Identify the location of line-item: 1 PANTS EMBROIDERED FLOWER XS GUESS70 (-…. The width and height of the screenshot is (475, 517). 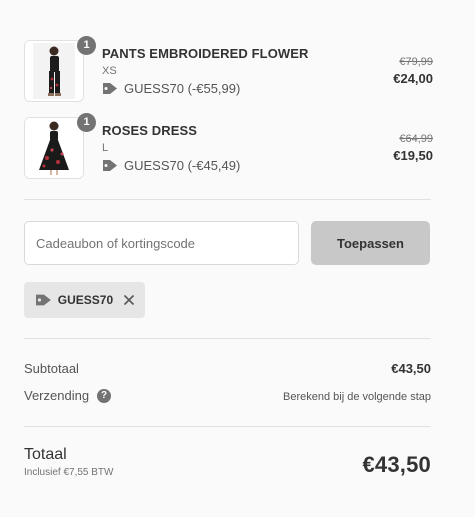
(228, 70).